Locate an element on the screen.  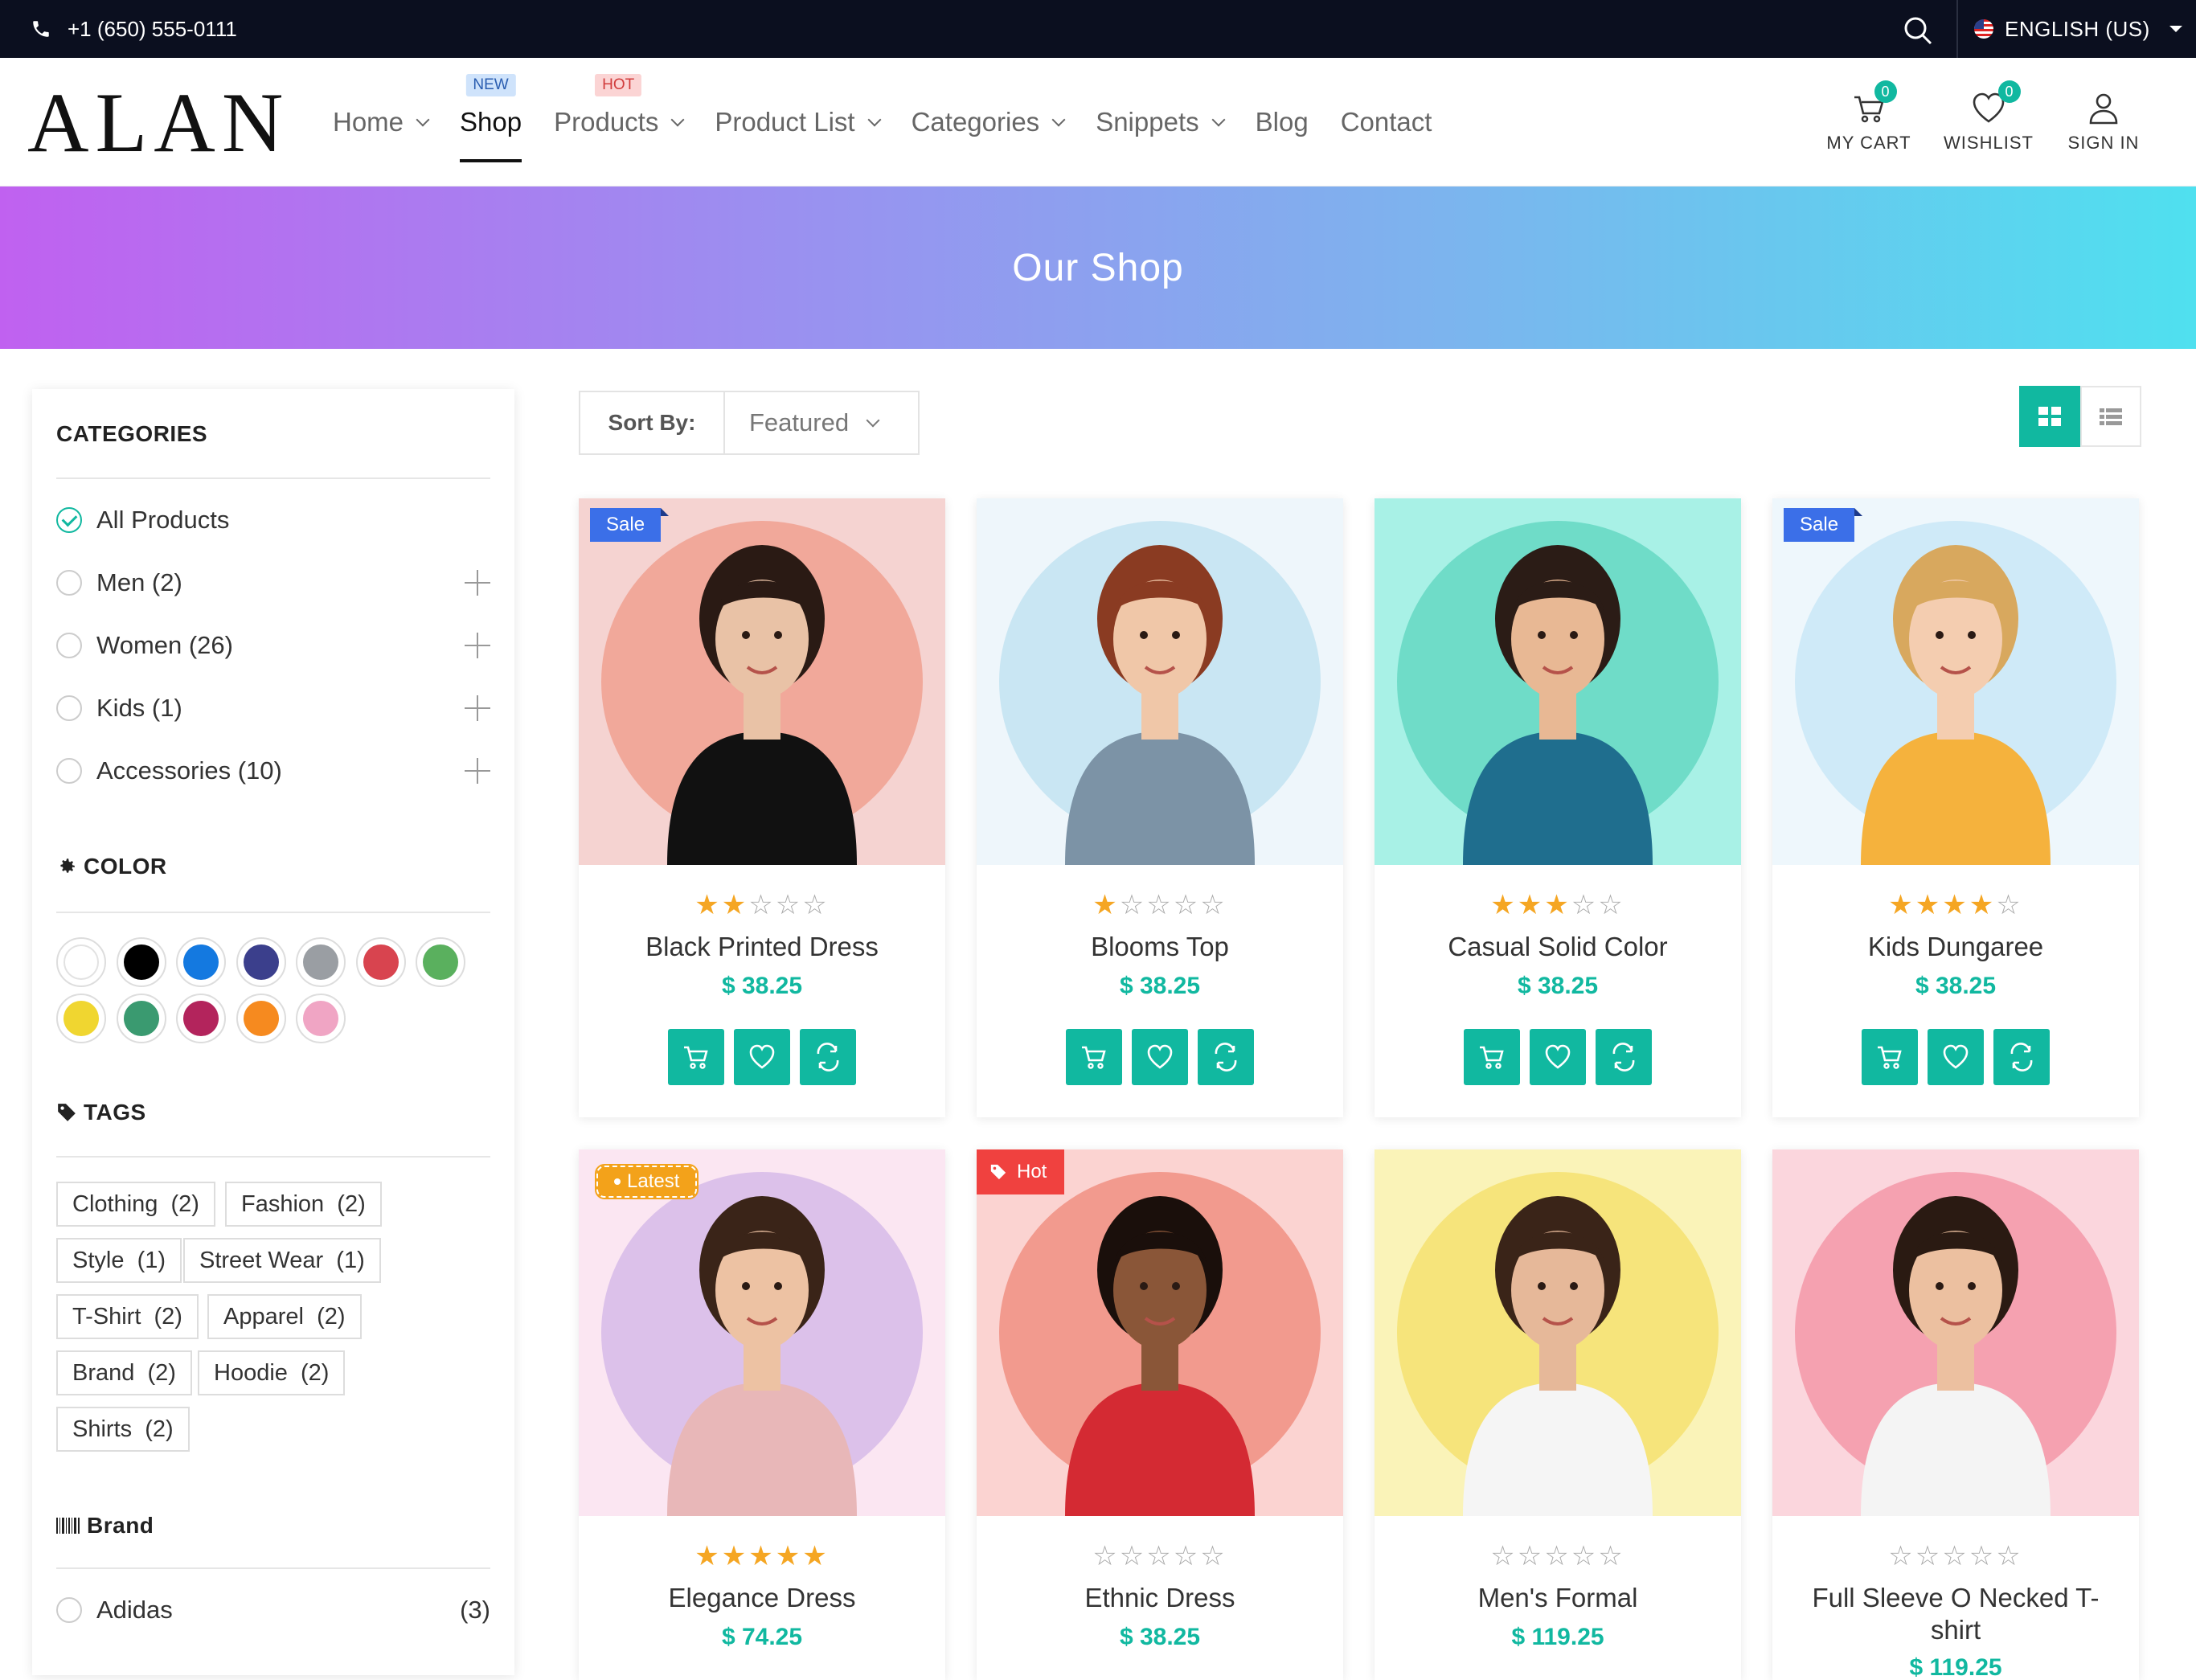
tag-chip: Style (1) is located at coordinates (119, 1260).